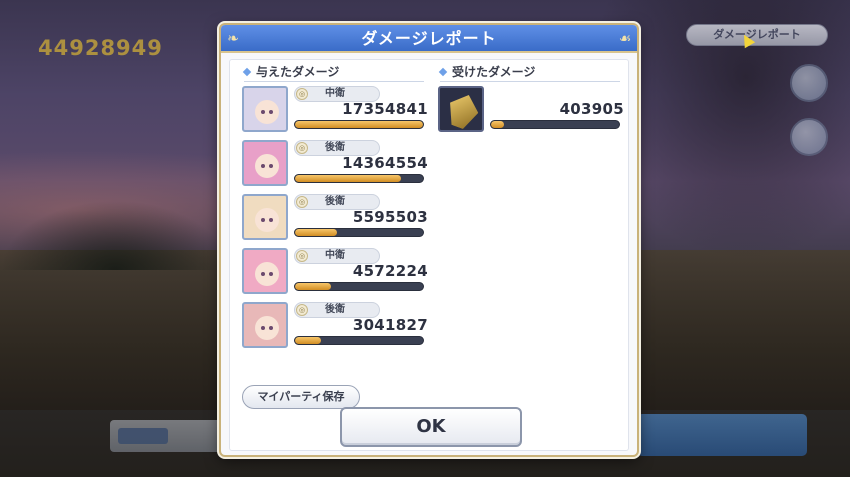 The height and width of the screenshot is (477, 850). What do you see at coordinates (233, 39) in the screenshot?
I see `title-ornament-icon: ❧` at bounding box center [233, 39].